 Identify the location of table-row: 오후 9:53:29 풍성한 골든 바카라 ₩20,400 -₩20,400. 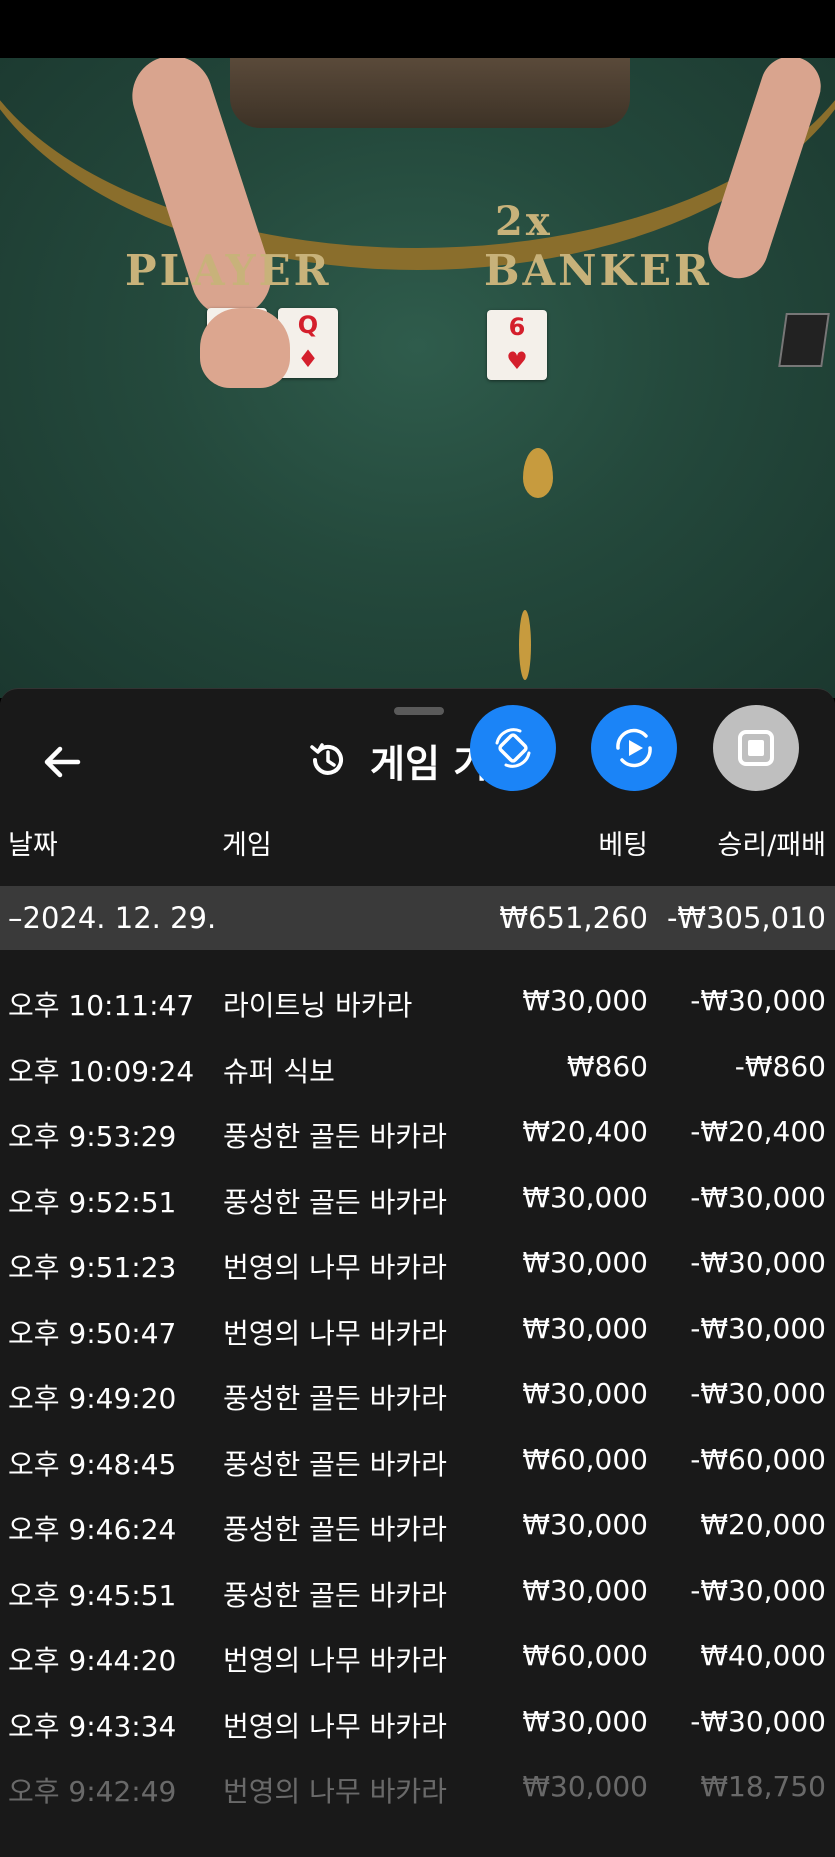
(417, 1133).